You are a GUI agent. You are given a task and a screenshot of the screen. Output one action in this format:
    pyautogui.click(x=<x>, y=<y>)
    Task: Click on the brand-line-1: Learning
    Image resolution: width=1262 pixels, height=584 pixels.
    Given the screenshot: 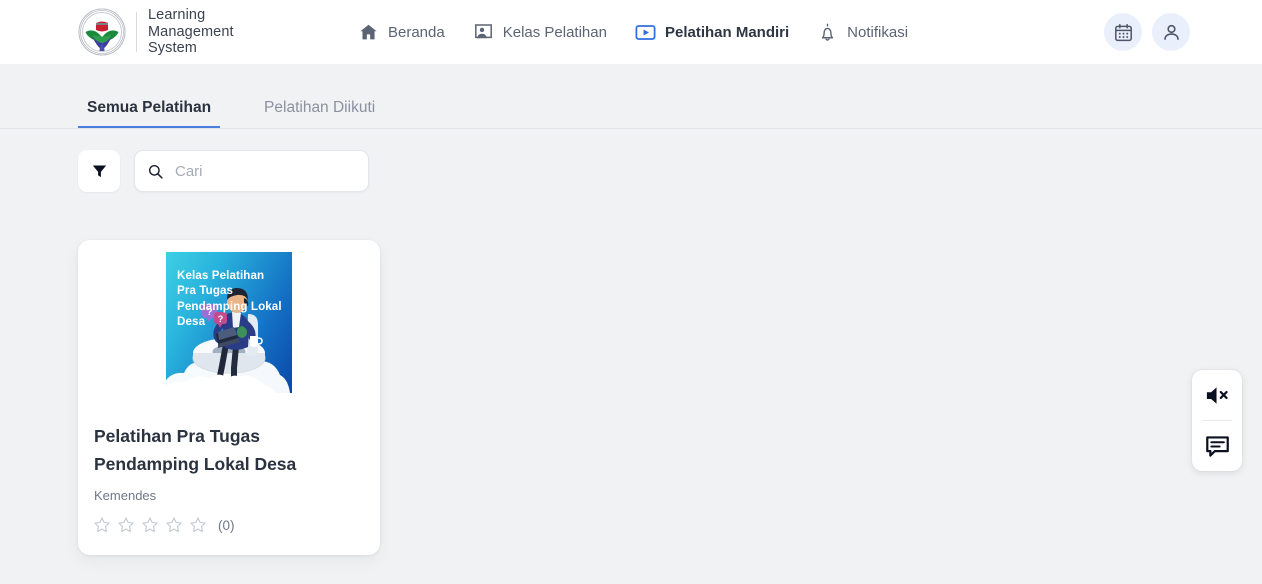 What is the action you would take?
    pyautogui.click(x=177, y=15)
    